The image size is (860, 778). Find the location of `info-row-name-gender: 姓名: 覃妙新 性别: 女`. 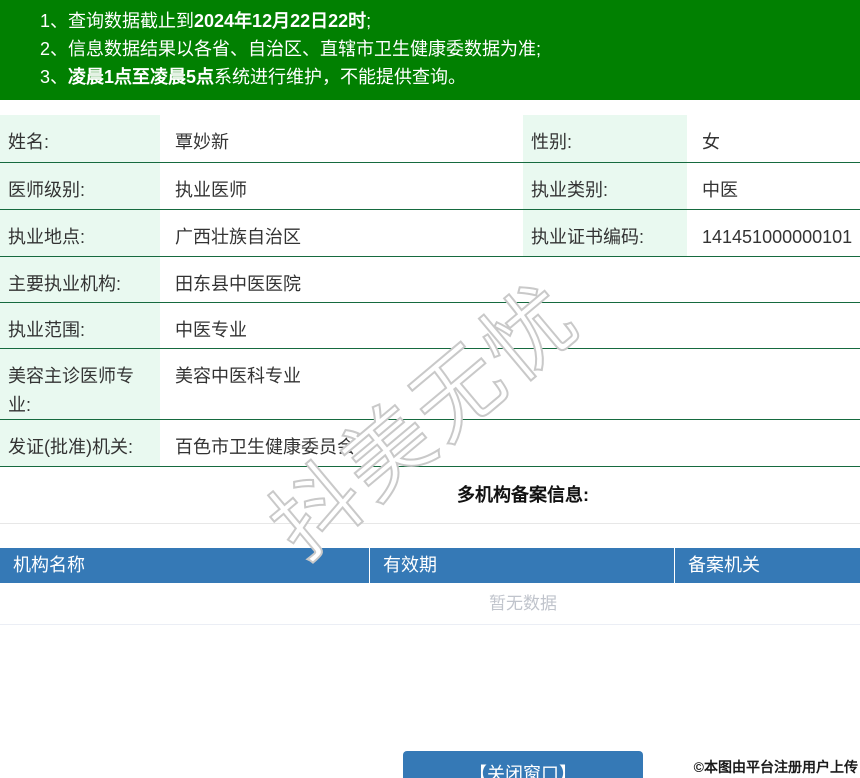

info-row-name-gender: 姓名: 覃妙新 性别: 女 is located at coordinates (430, 139).